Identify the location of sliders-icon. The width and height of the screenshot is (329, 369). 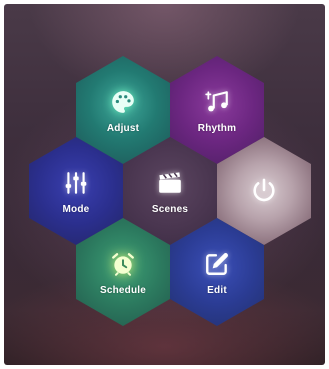
(76, 183).